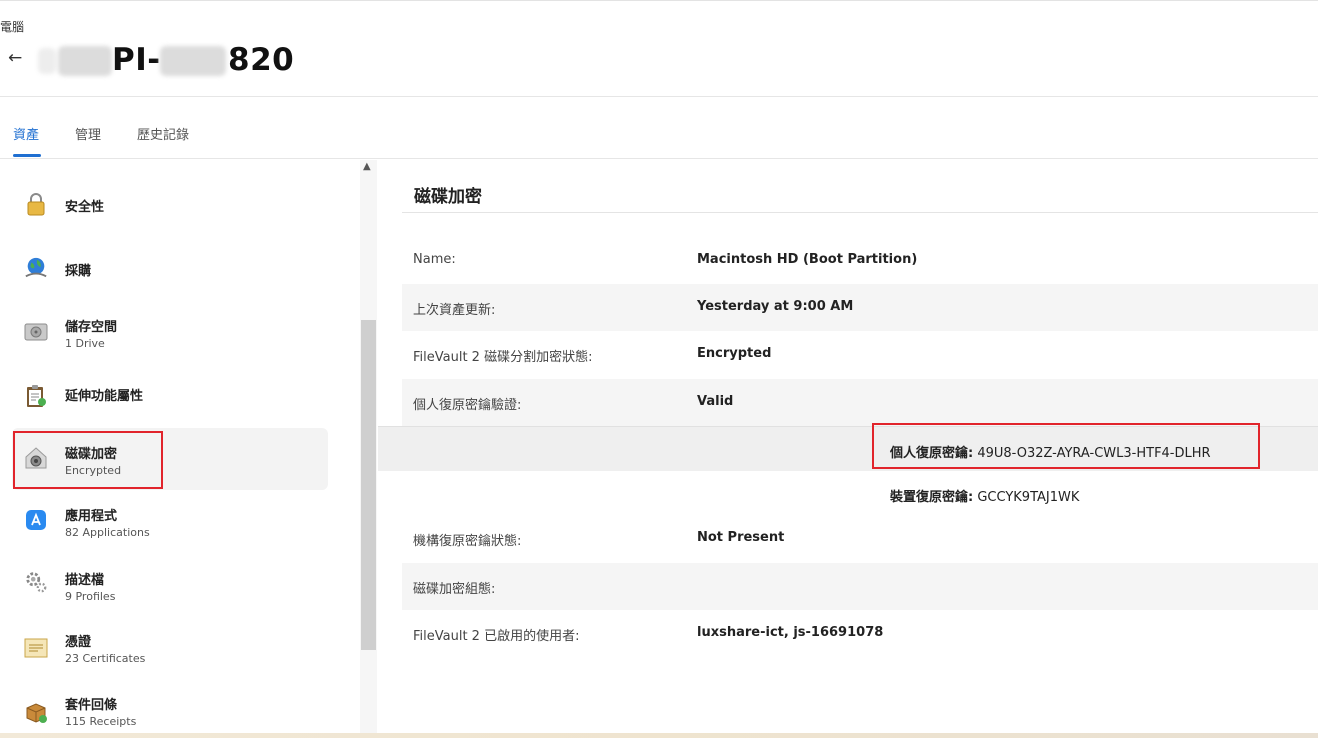 Image resolution: width=1318 pixels, height=738 pixels. What do you see at coordinates (12, 26) in the screenshot?
I see `breadcrumb: 電腦` at bounding box center [12, 26].